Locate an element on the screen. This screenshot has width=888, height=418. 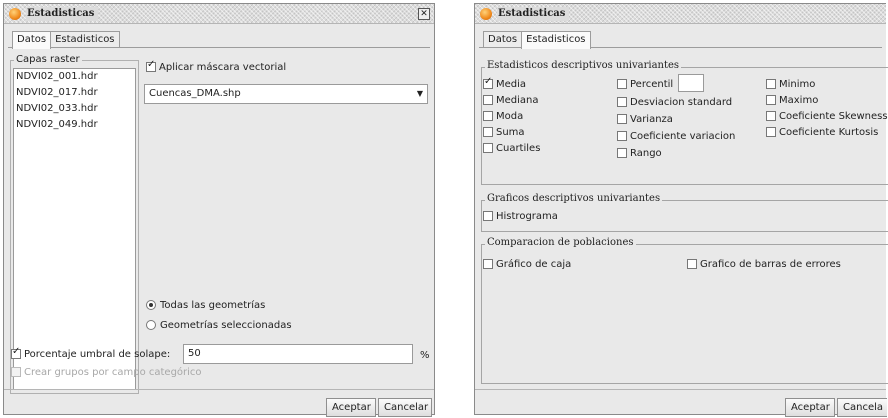
skewness-checkbox is located at coordinates (771, 116).